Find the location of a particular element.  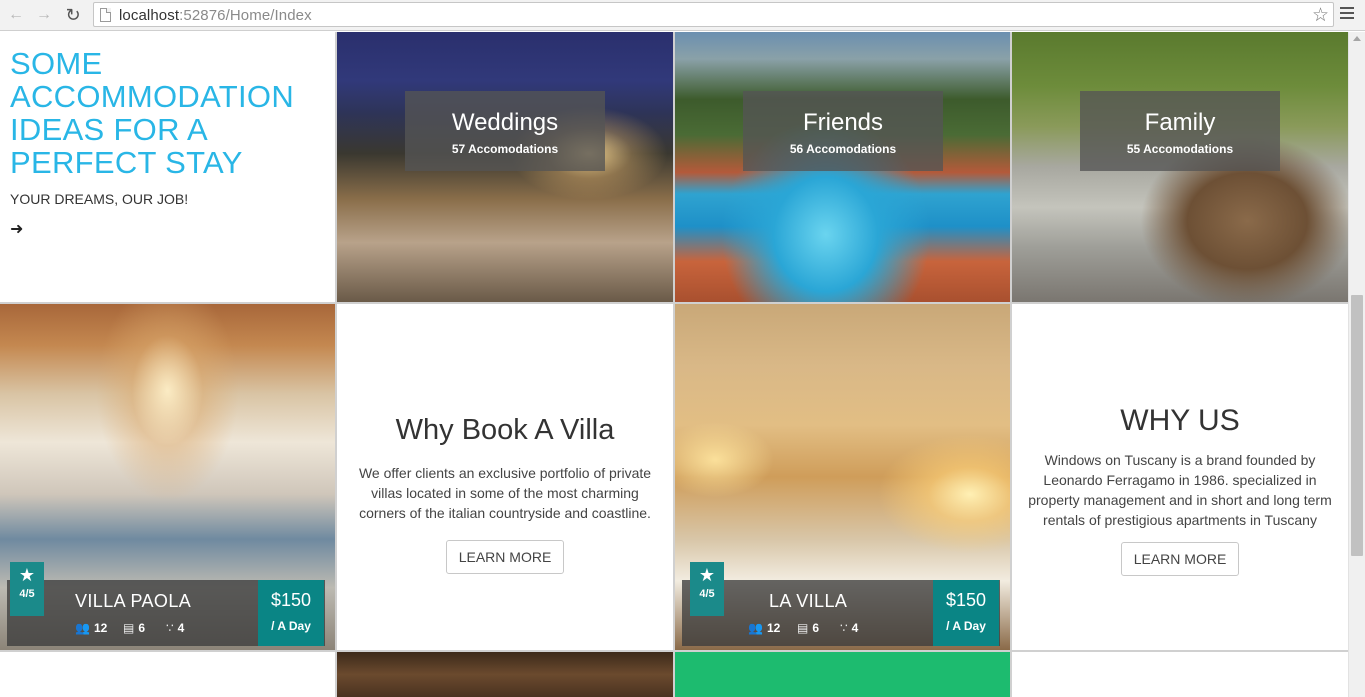

why-us-title: WHY US is located at coordinates (1180, 420).